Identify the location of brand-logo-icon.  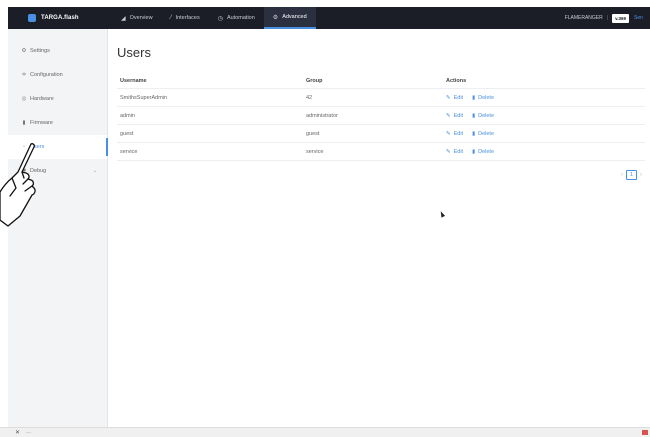
(32, 18).